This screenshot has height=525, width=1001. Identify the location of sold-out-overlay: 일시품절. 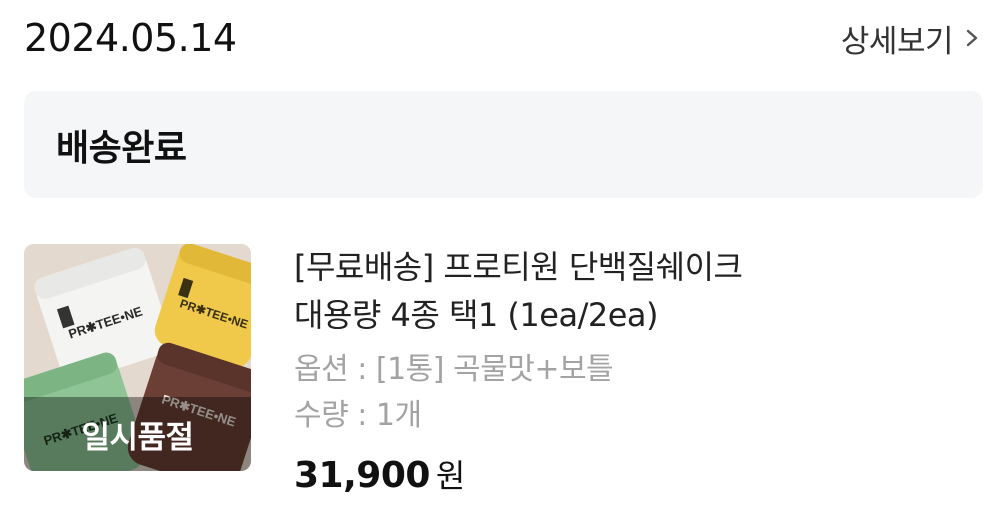
(137, 434).